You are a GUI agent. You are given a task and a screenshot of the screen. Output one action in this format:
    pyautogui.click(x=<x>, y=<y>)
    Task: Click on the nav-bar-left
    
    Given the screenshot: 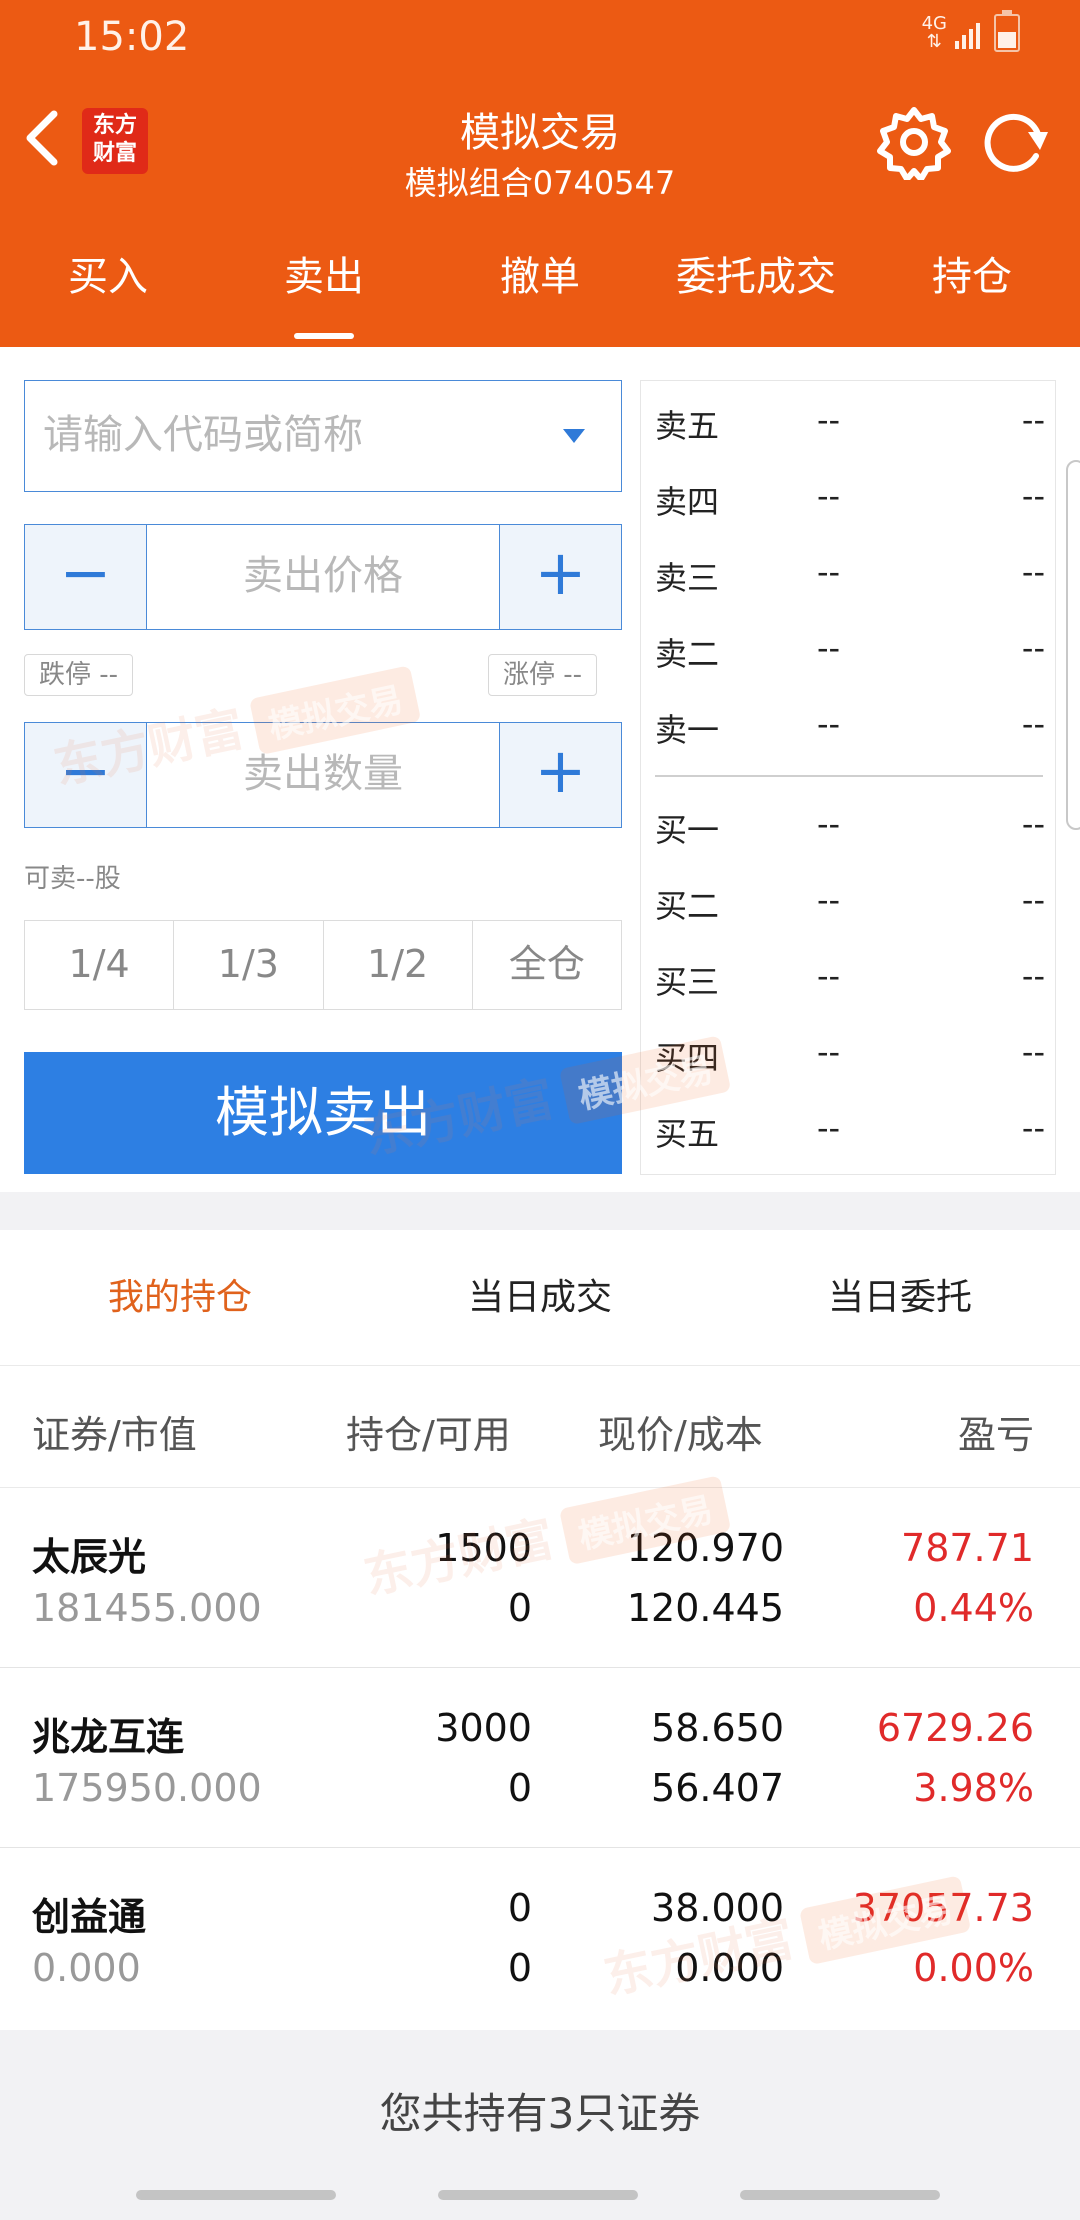 What is the action you would take?
    pyautogui.click(x=236, y=2195)
    